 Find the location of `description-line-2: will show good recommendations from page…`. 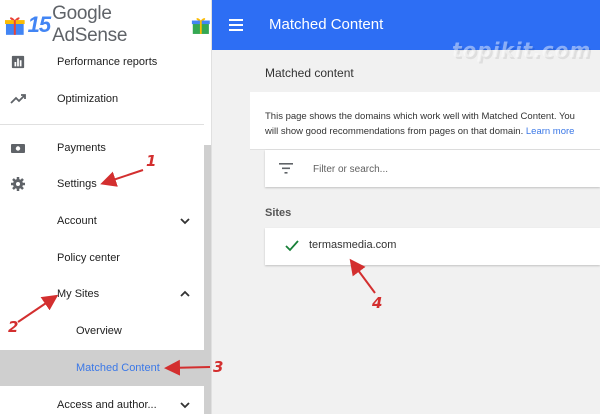

description-line-2: will show good recommendations from page… is located at coordinates (394, 131).